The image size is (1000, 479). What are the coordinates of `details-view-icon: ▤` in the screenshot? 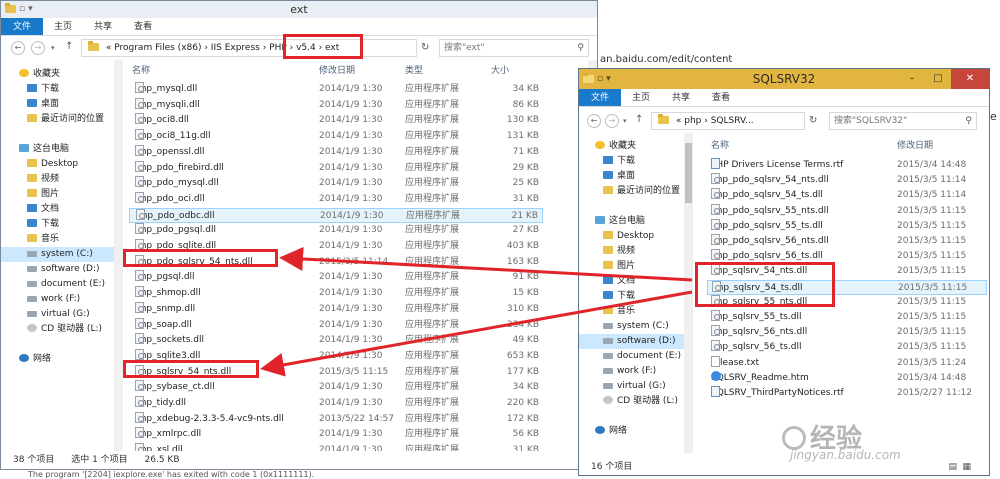 It's located at (952, 467).